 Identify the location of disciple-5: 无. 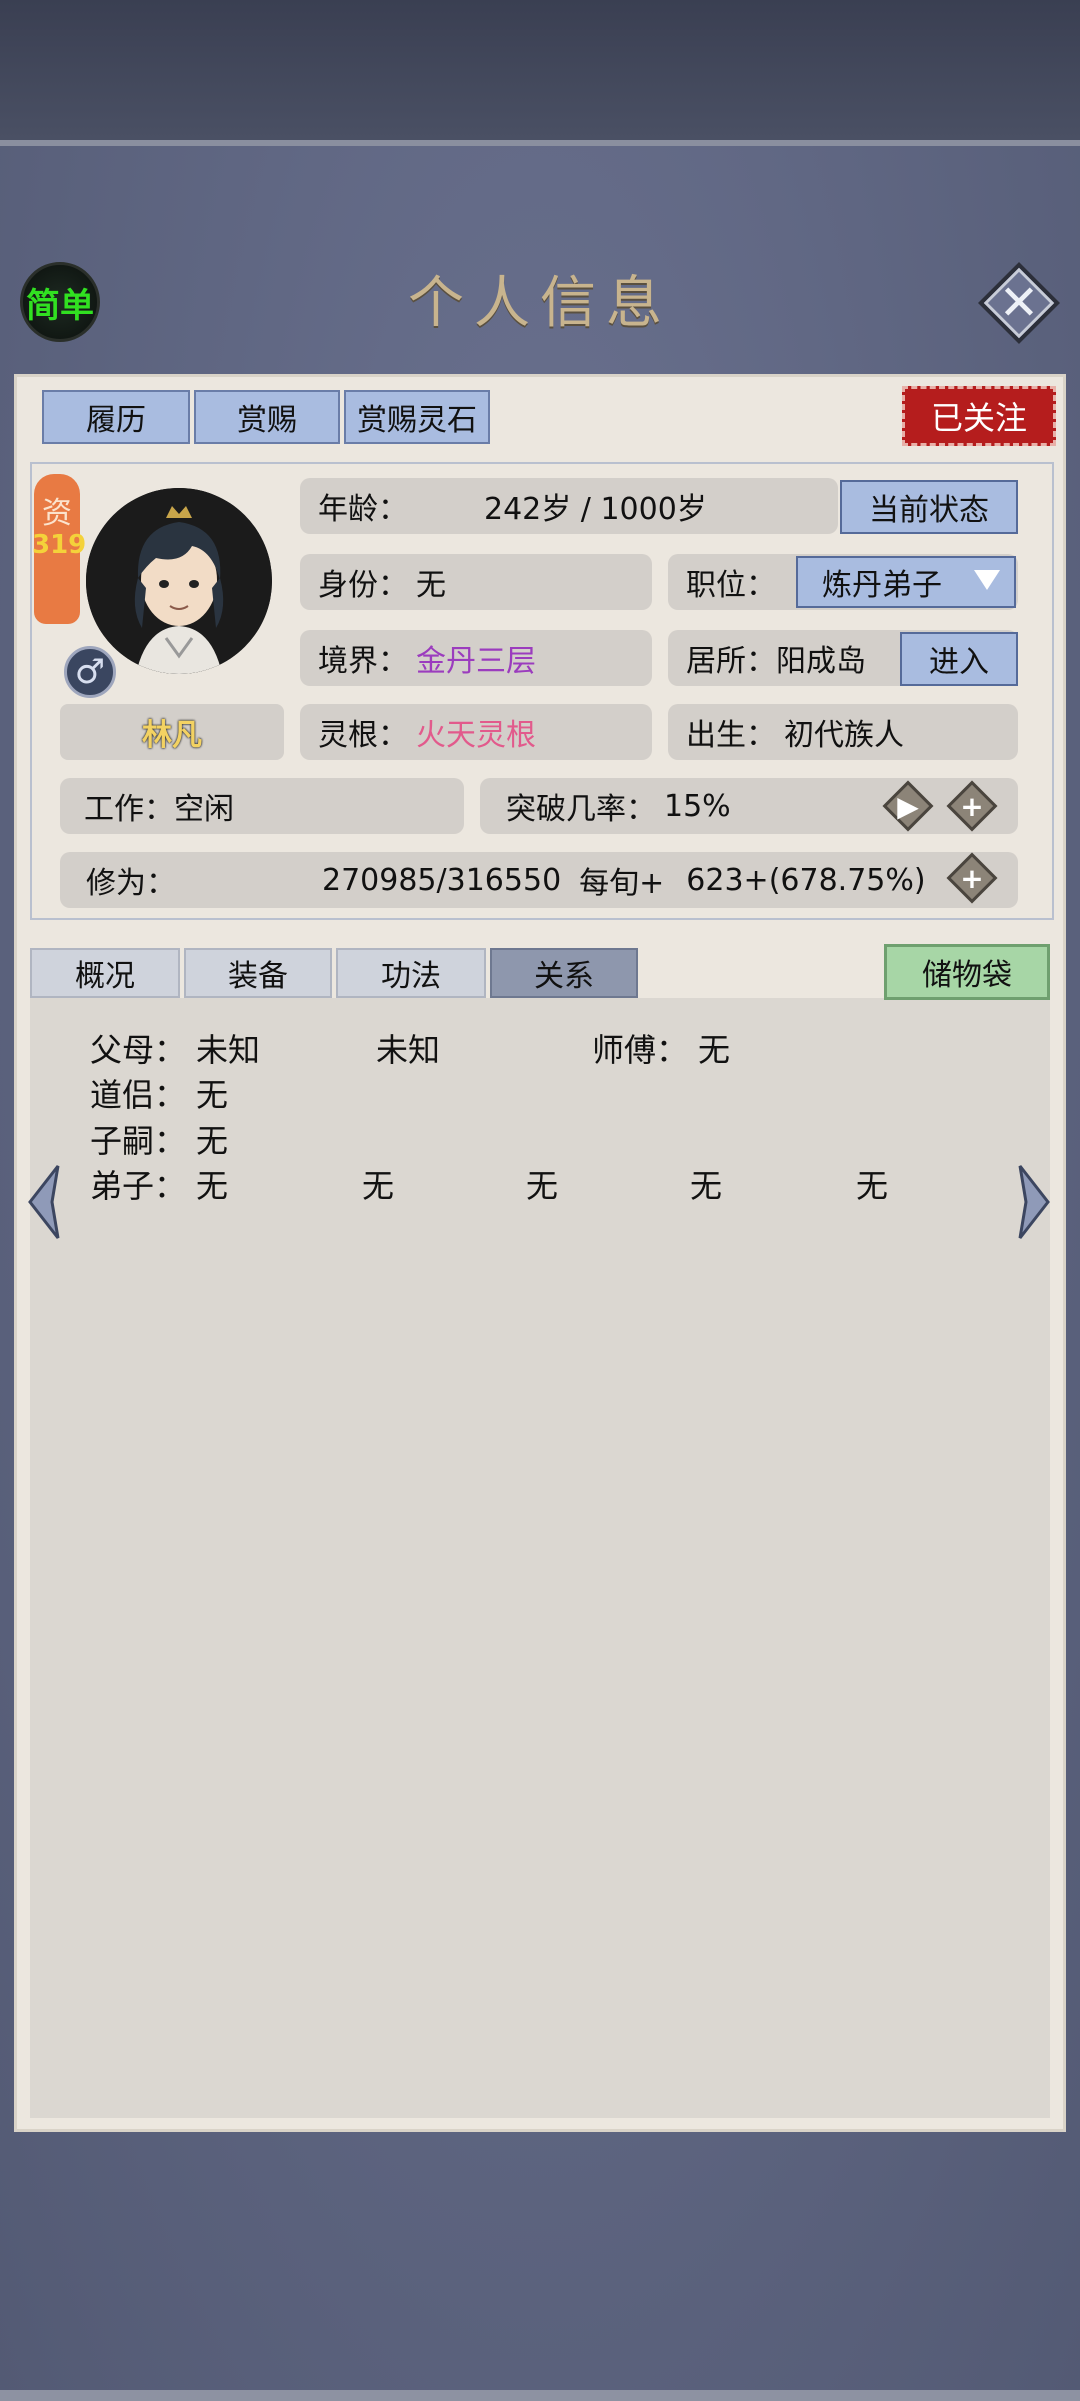
(872, 1184).